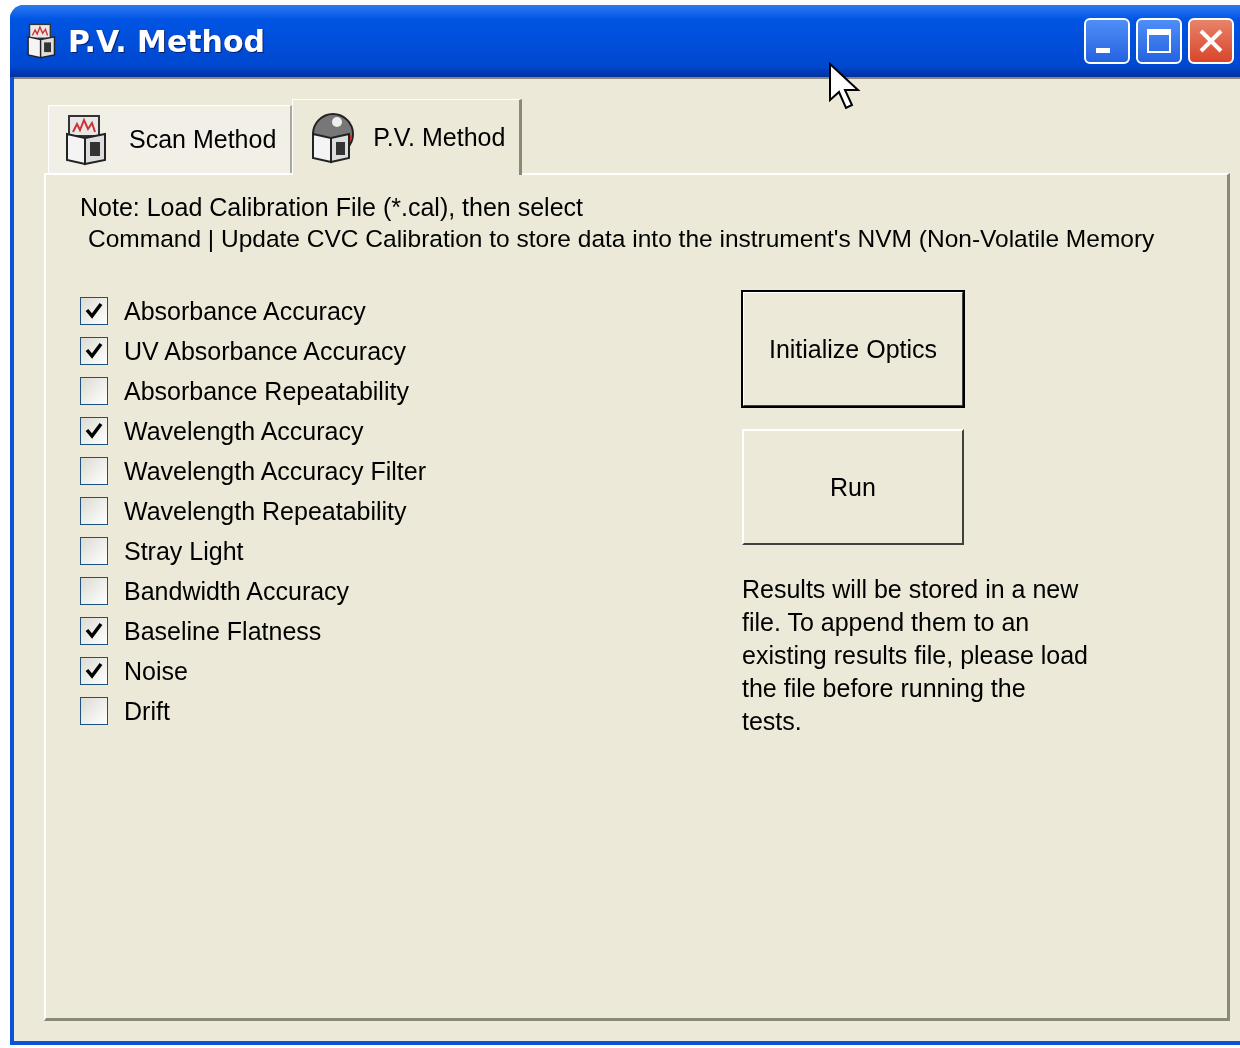  I want to click on maximize-button, so click(1159, 41).